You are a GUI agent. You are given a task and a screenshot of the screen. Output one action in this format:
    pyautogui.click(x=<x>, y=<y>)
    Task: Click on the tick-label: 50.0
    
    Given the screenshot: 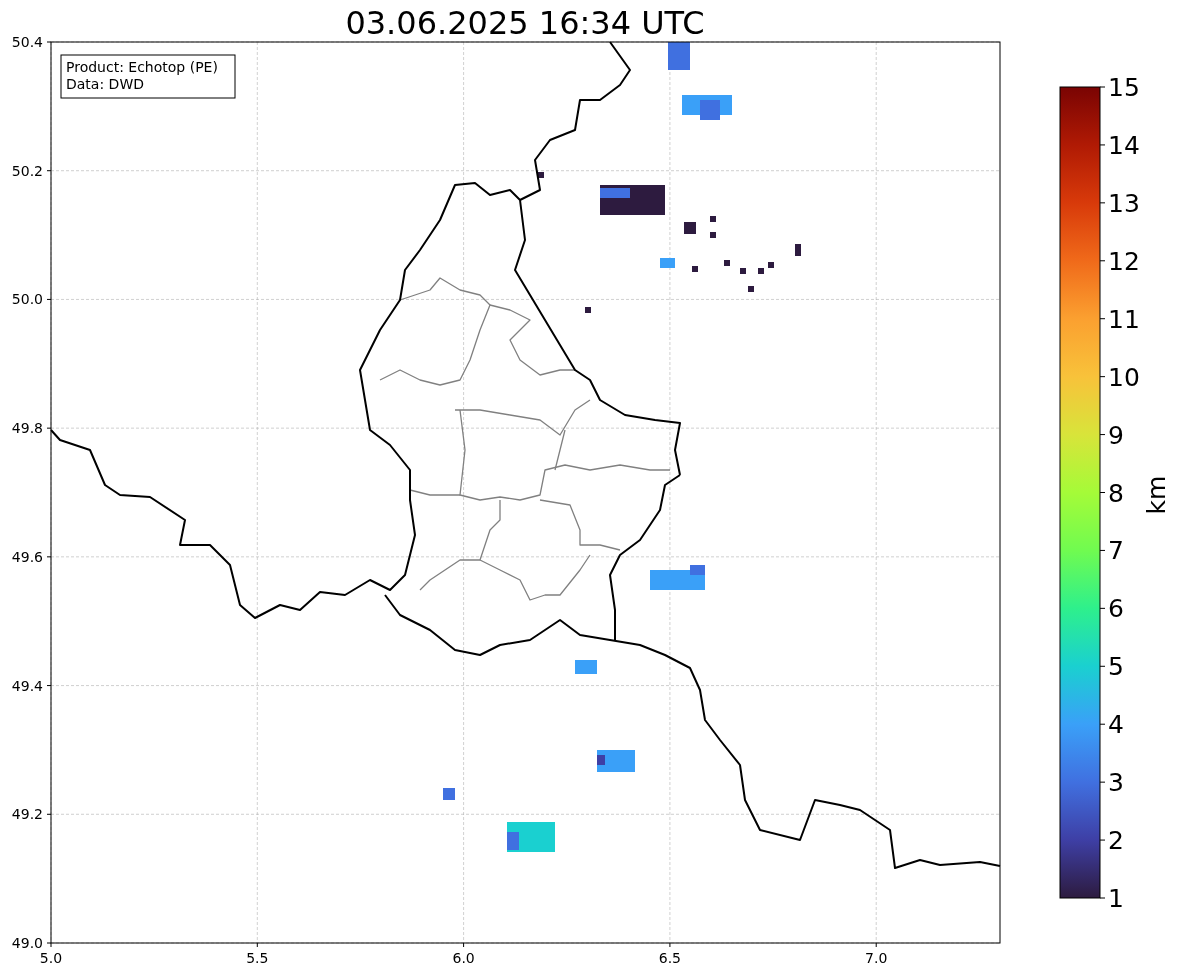 What is the action you would take?
    pyautogui.click(x=27, y=299)
    